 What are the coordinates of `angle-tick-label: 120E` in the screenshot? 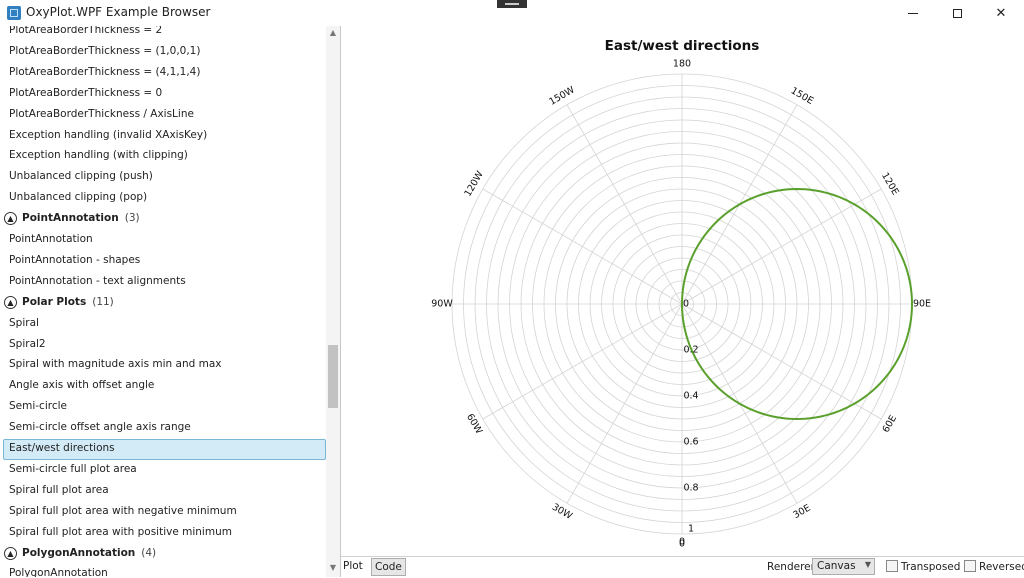 It's located at (890, 184).